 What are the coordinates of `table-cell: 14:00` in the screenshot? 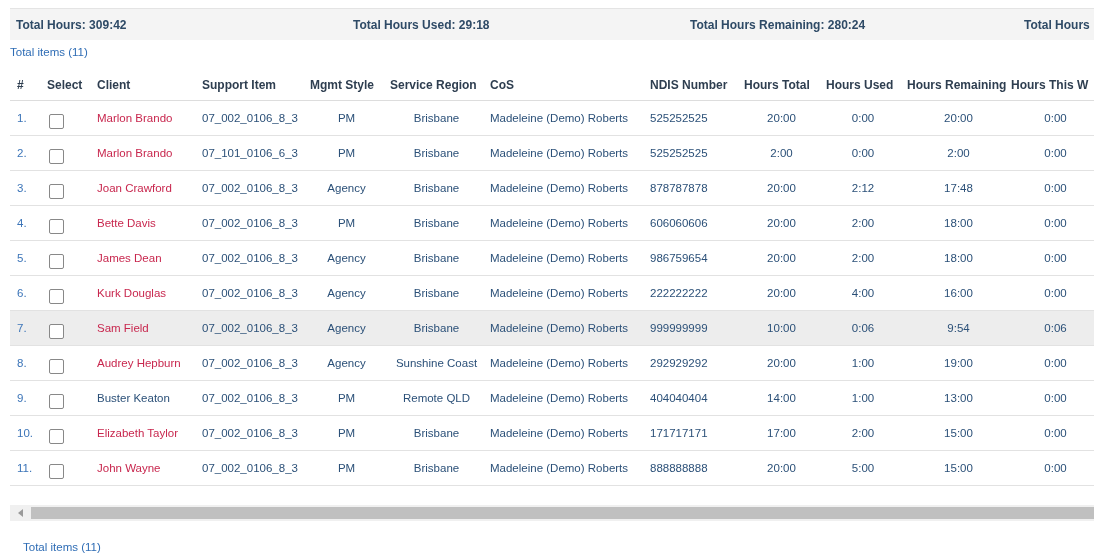 It's located at (781, 398).